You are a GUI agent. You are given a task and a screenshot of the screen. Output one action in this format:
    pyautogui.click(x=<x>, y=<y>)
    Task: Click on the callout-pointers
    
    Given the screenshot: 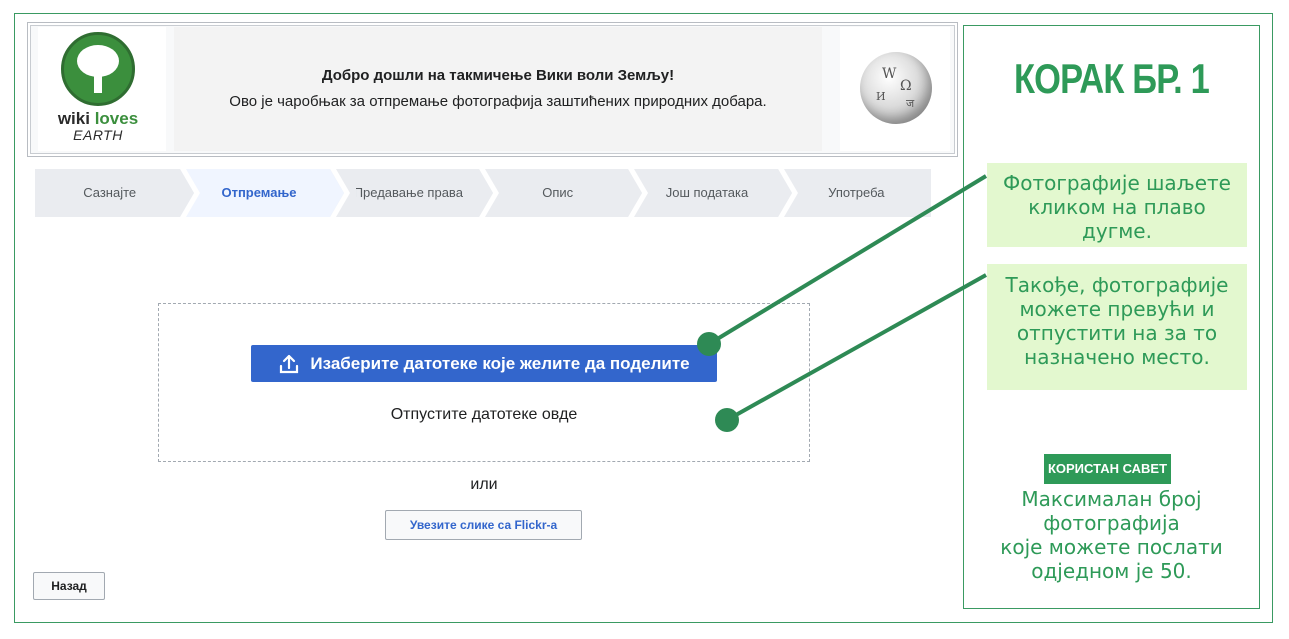 What is the action you would take?
    pyautogui.click(x=842, y=303)
    